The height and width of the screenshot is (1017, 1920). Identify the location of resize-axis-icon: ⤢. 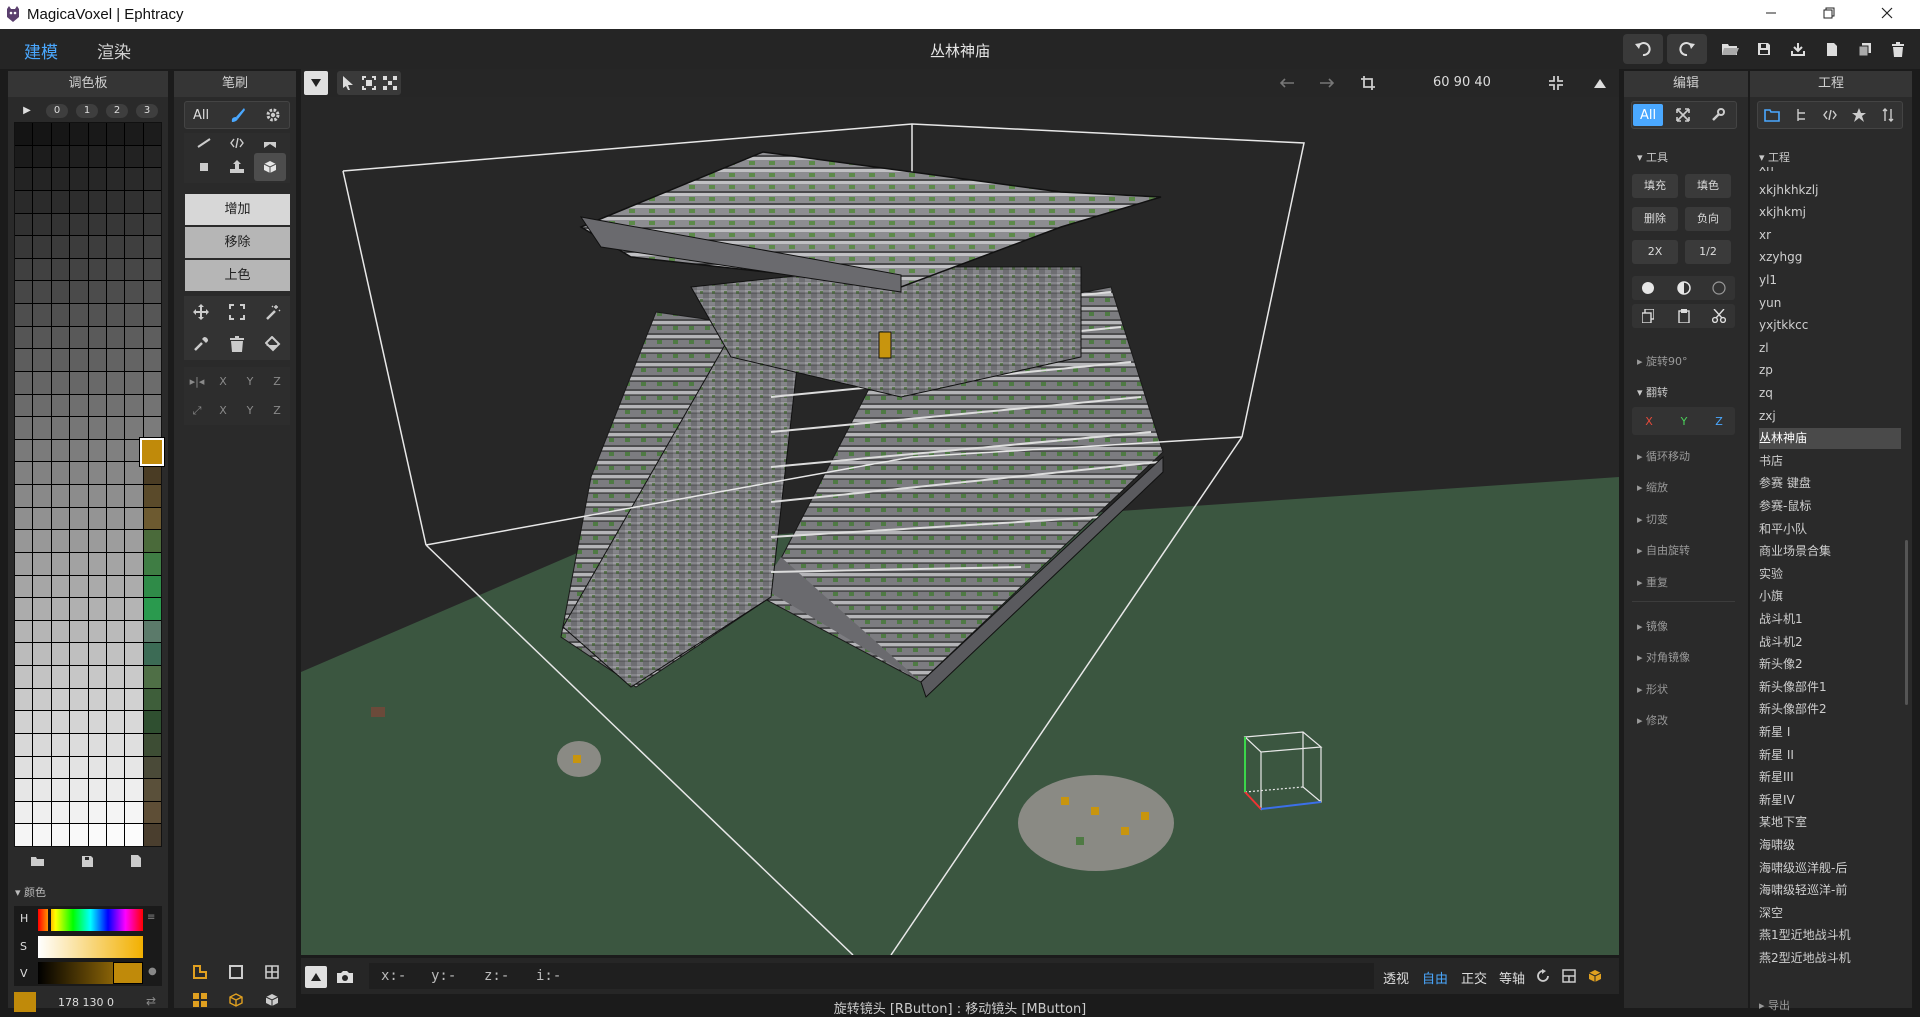
(197, 411).